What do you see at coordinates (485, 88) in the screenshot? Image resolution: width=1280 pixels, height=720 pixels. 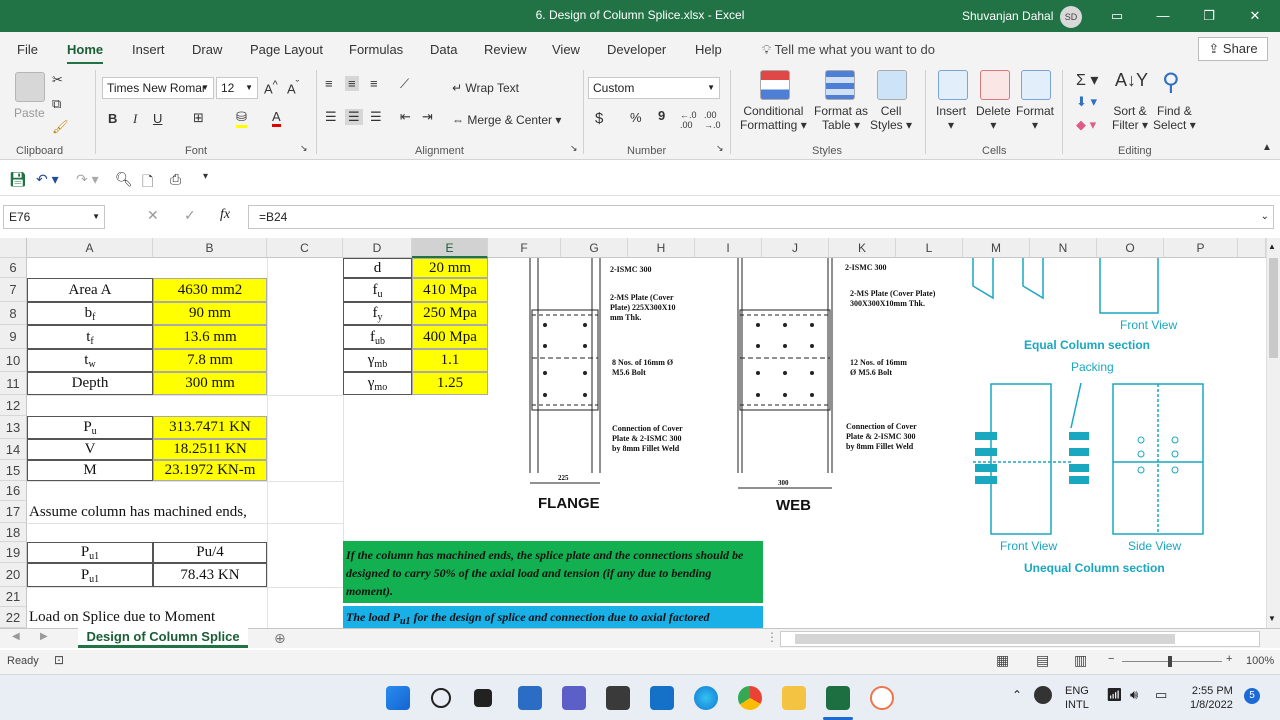 I see `wrap-text-button: ↵ Wrap Text` at bounding box center [485, 88].